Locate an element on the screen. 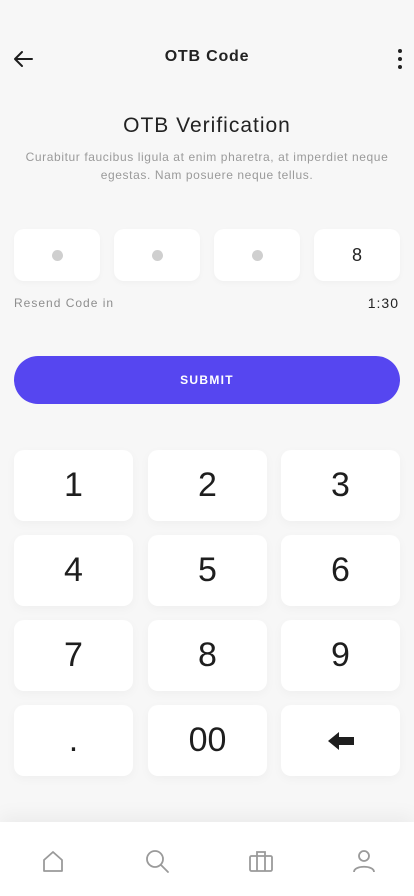  home-icon is located at coordinates (53, 861).